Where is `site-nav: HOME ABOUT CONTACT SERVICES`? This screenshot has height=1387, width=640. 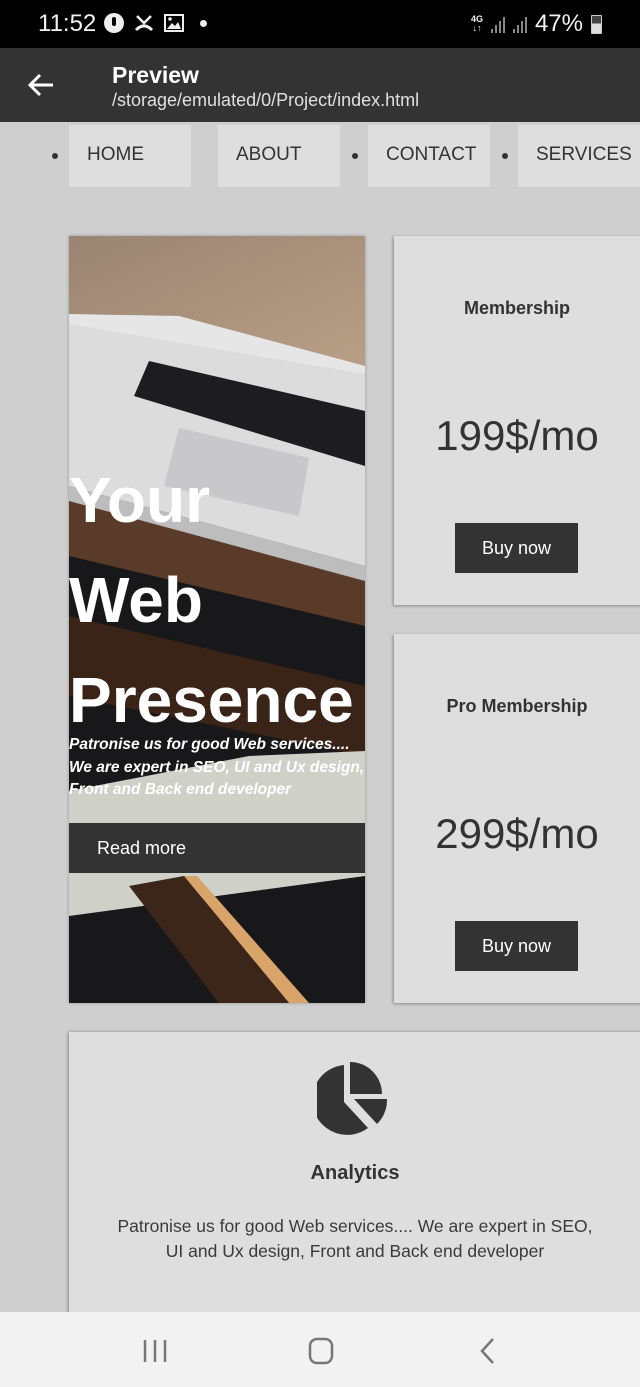 site-nav: HOME ABOUT CONTACT SERVICES is located at coordinates (320, 155).